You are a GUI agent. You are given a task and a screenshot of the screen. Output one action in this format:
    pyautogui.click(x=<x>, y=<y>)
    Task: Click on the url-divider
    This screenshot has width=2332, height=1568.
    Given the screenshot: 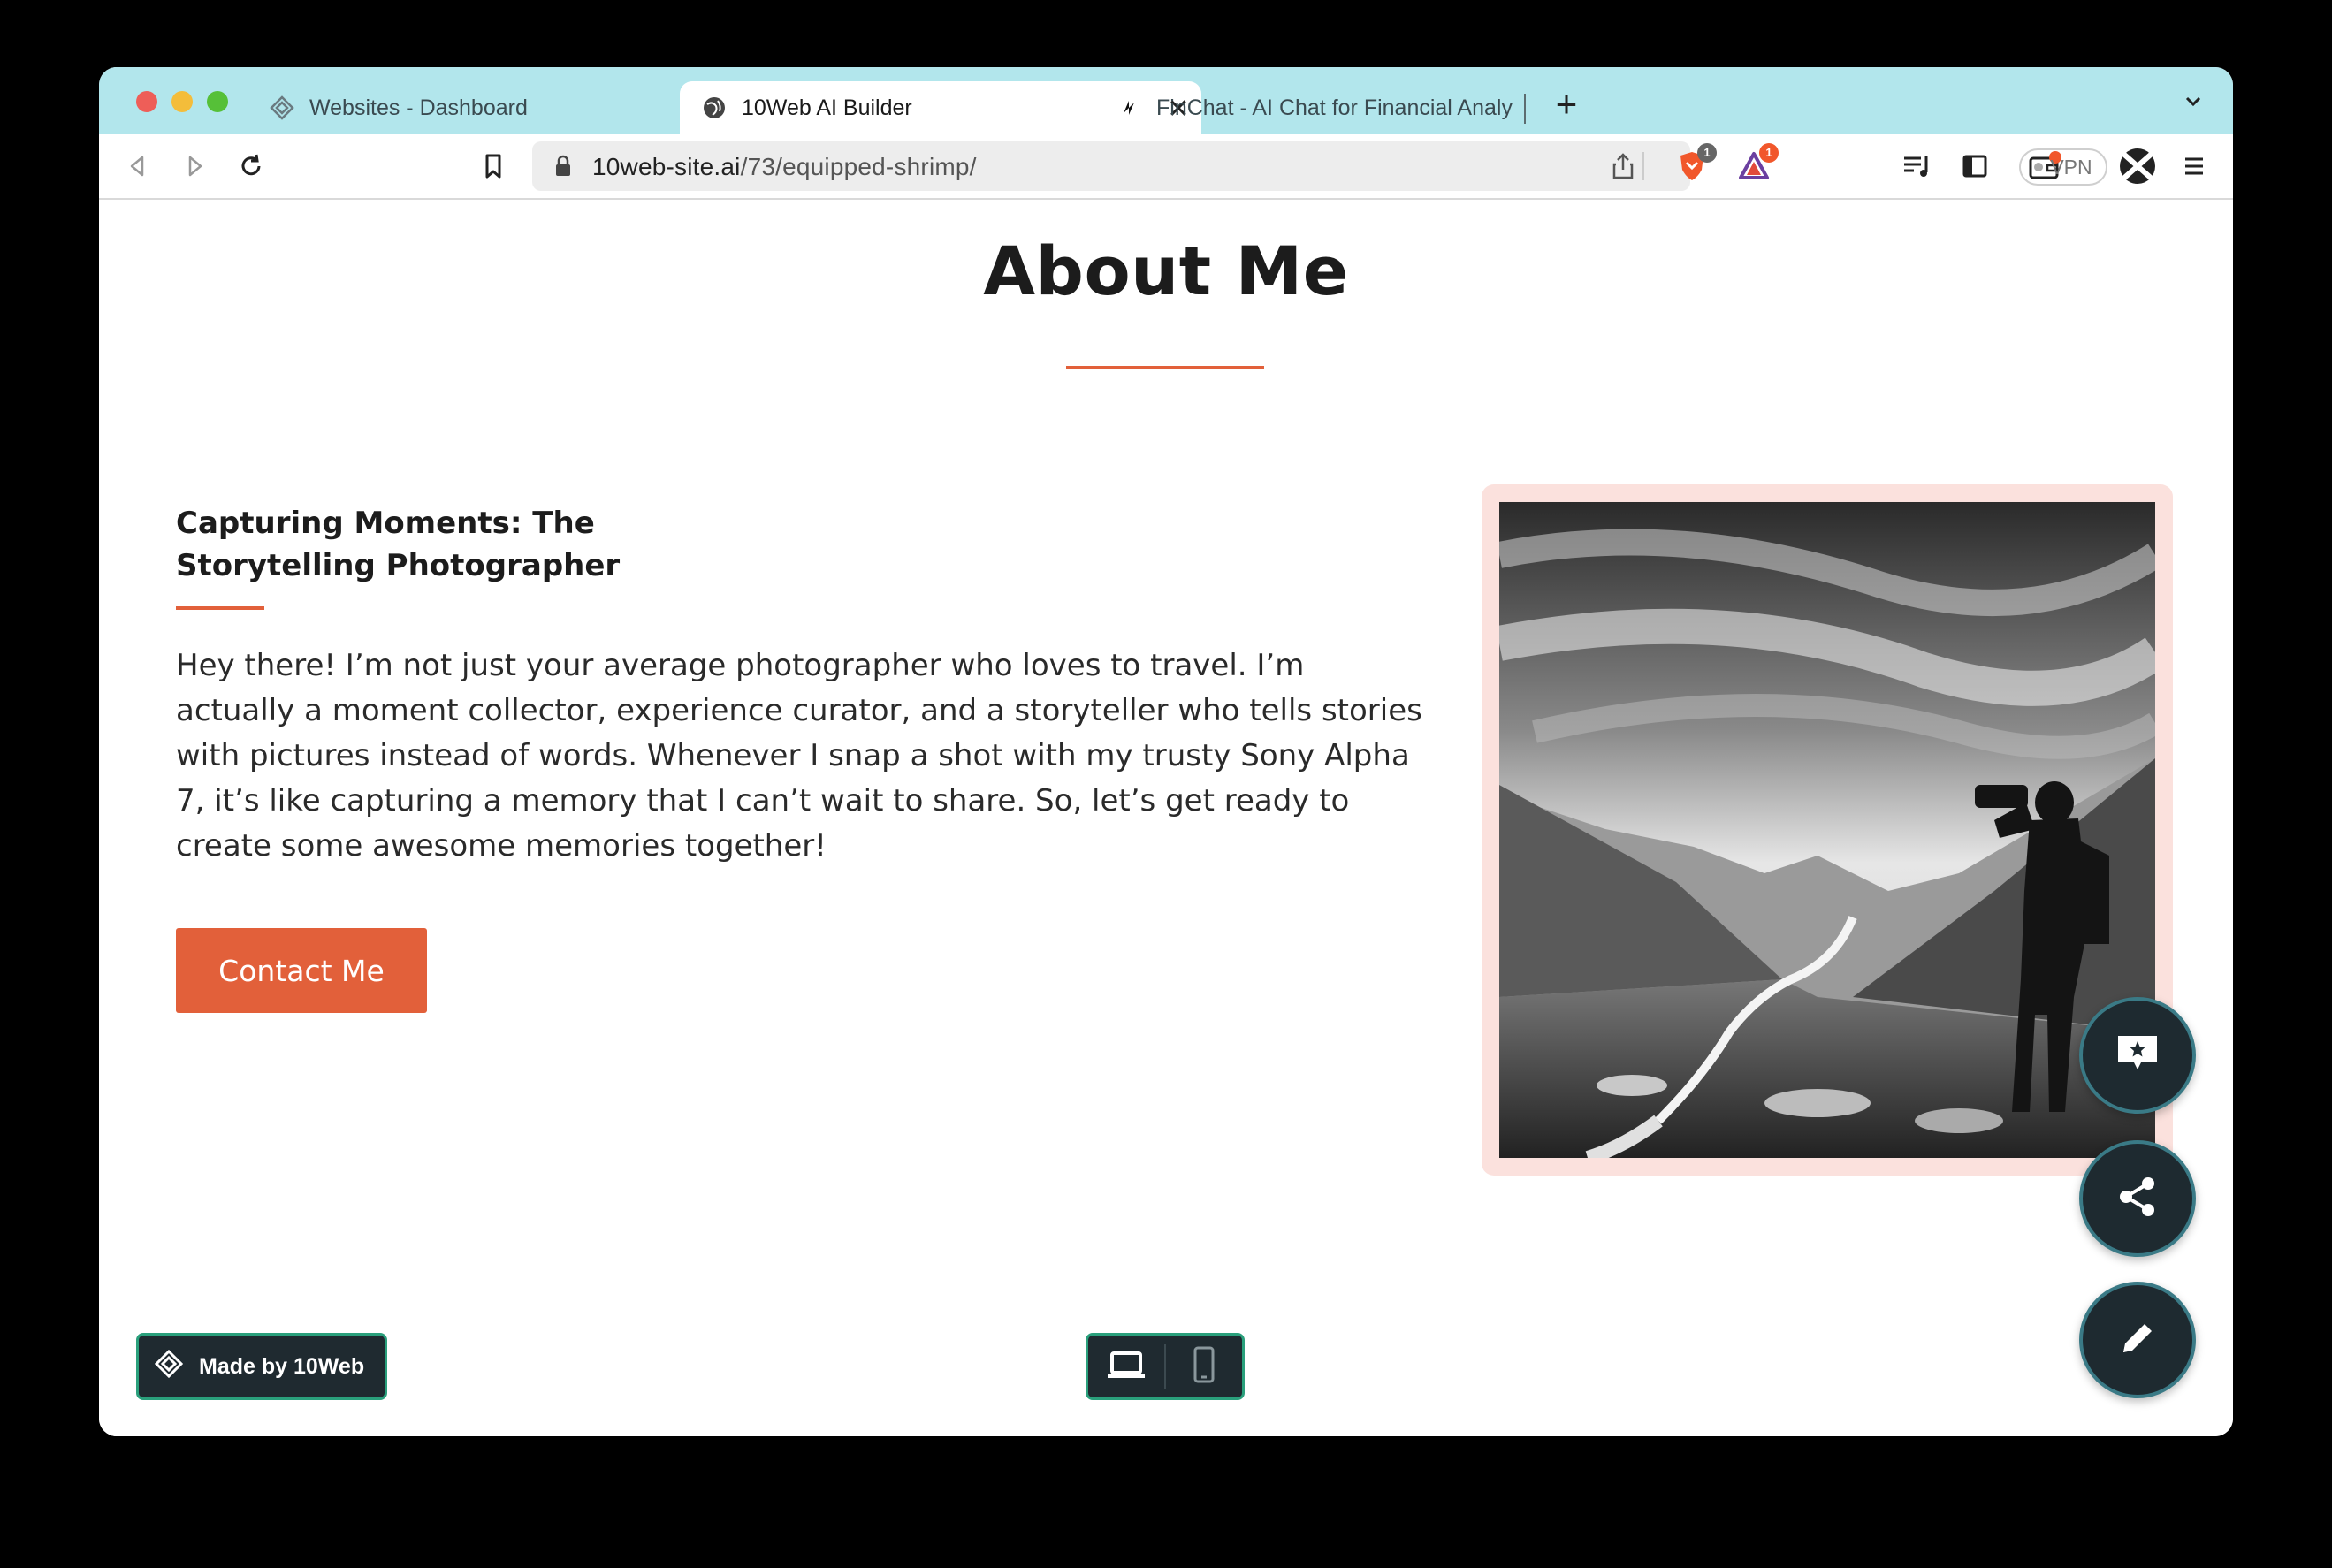 What is the action you would take?
    pyautogui.click(x=1643, y=166)
    